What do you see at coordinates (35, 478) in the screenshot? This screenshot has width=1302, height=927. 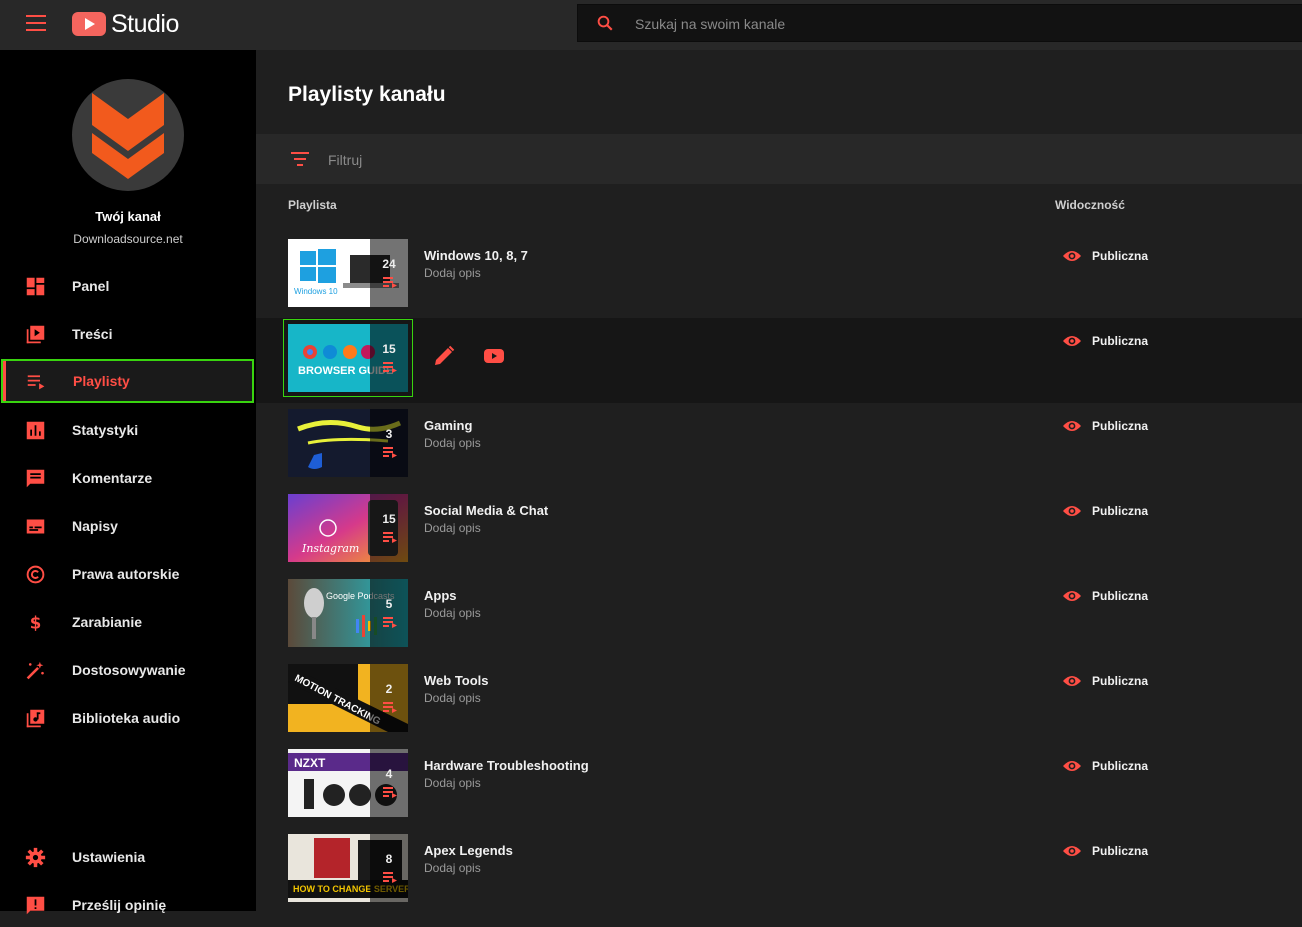 I see `comments-icon` at bounding box center [35, 478].